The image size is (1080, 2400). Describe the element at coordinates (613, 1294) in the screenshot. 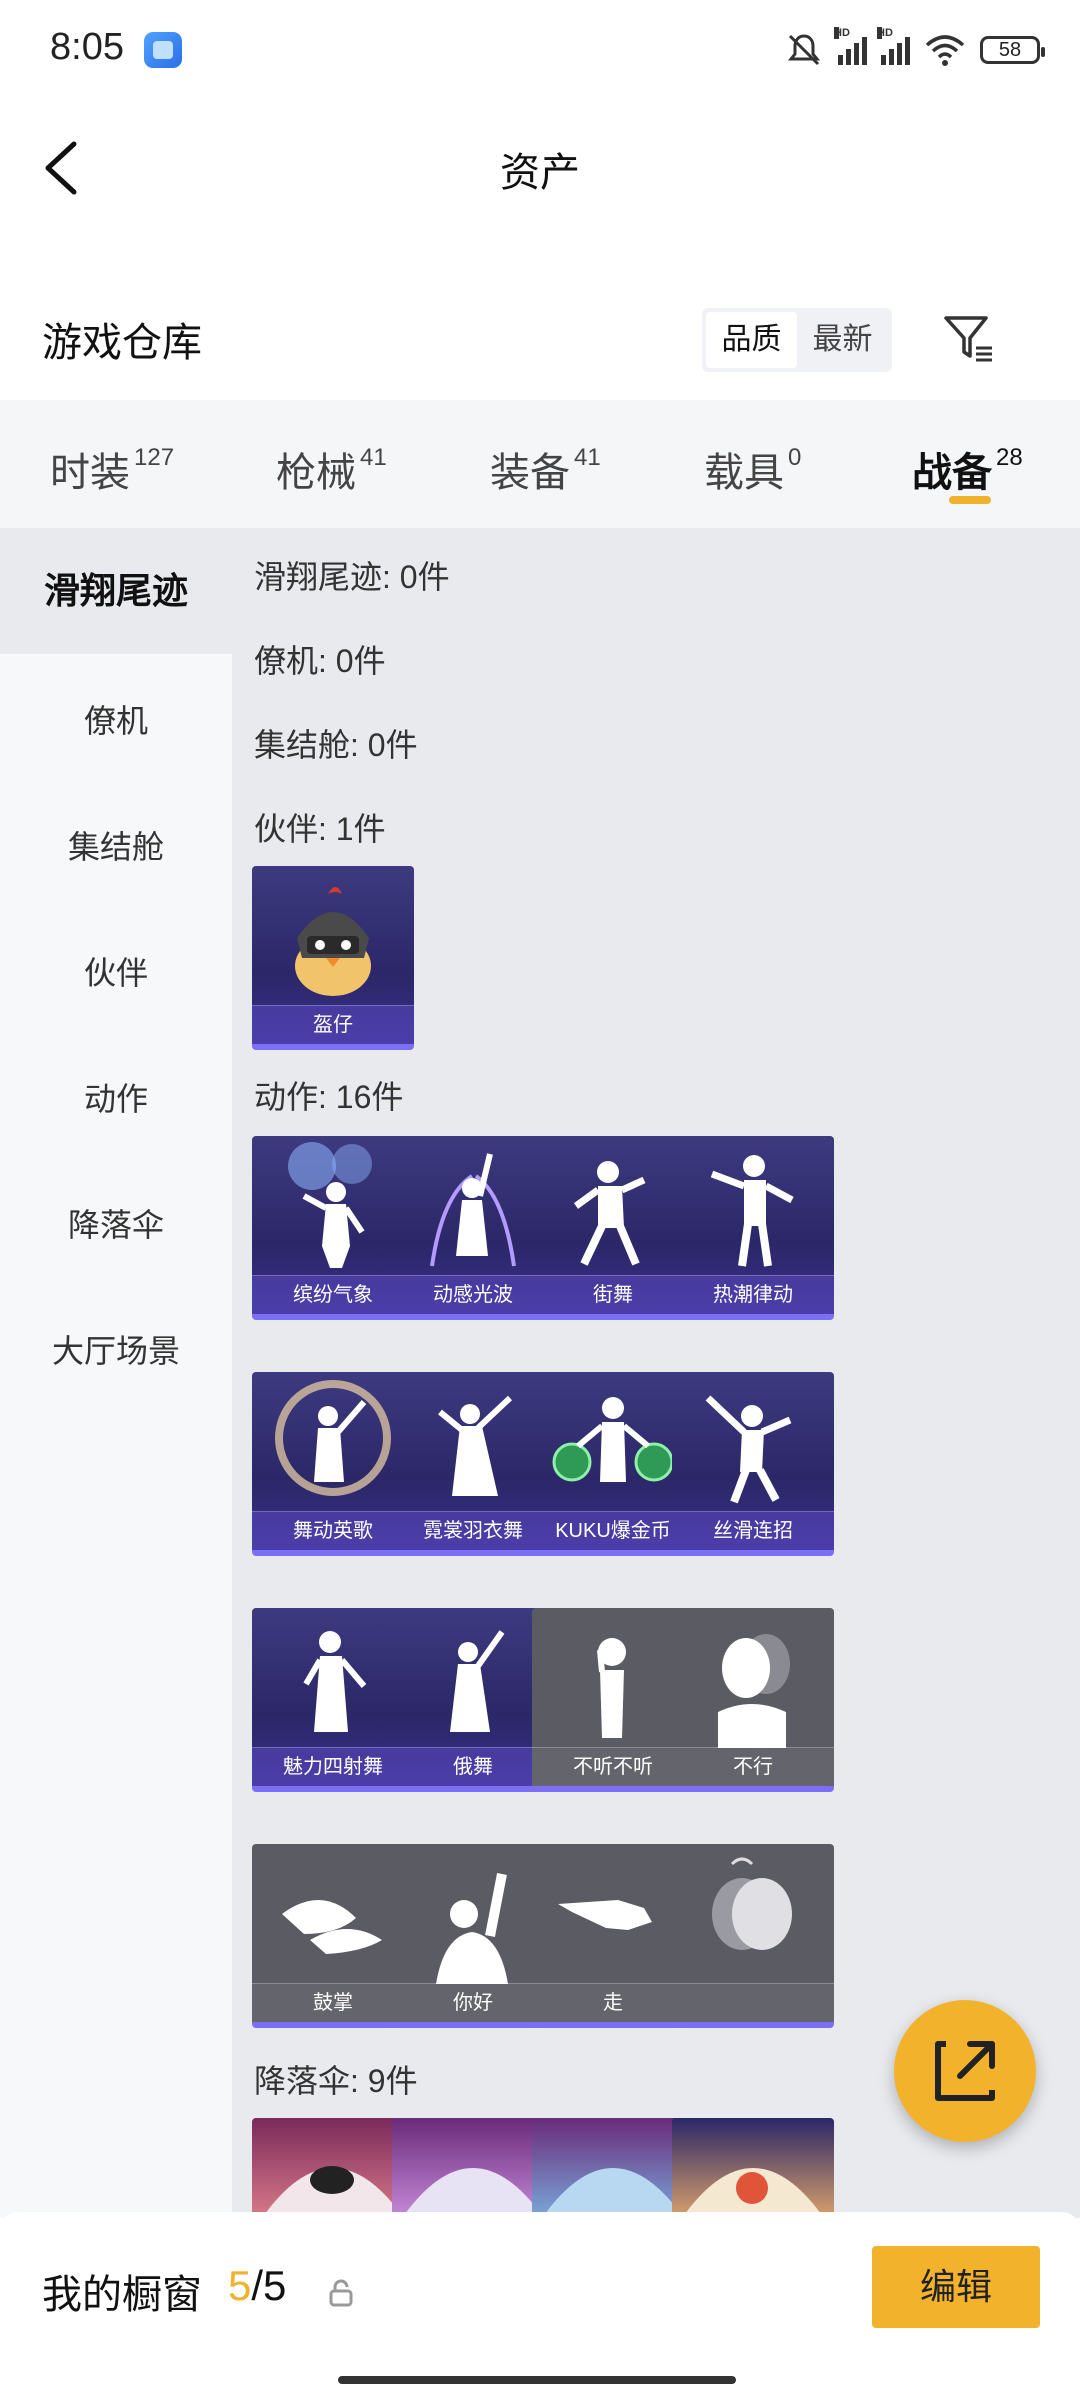

I see `item-name: 街舞` at that location.